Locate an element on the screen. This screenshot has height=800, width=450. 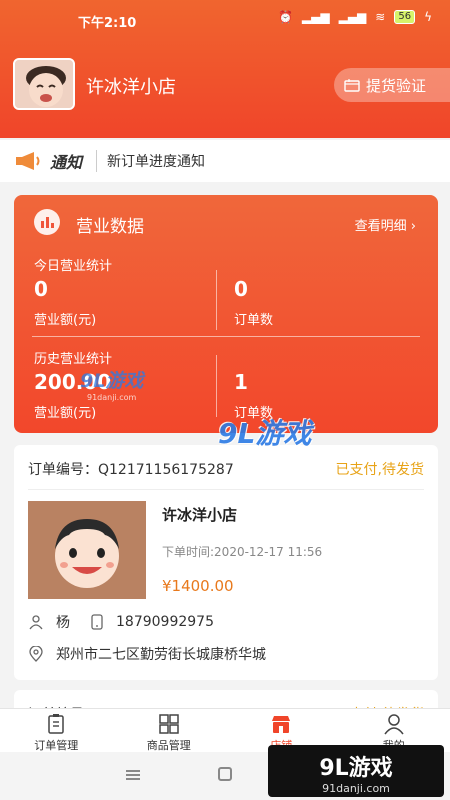
customer-name: 杨 is located at coordinates (63, 623).